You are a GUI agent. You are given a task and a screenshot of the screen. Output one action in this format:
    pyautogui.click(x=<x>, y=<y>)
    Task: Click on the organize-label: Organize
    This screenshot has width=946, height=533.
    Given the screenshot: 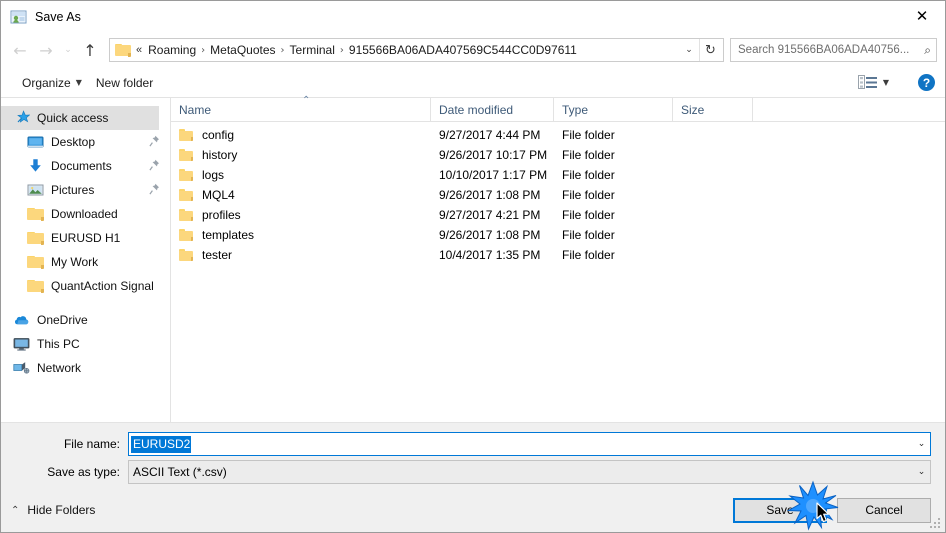 What is the action you would take?
    pyautogui.click(x=46, y=82)
    